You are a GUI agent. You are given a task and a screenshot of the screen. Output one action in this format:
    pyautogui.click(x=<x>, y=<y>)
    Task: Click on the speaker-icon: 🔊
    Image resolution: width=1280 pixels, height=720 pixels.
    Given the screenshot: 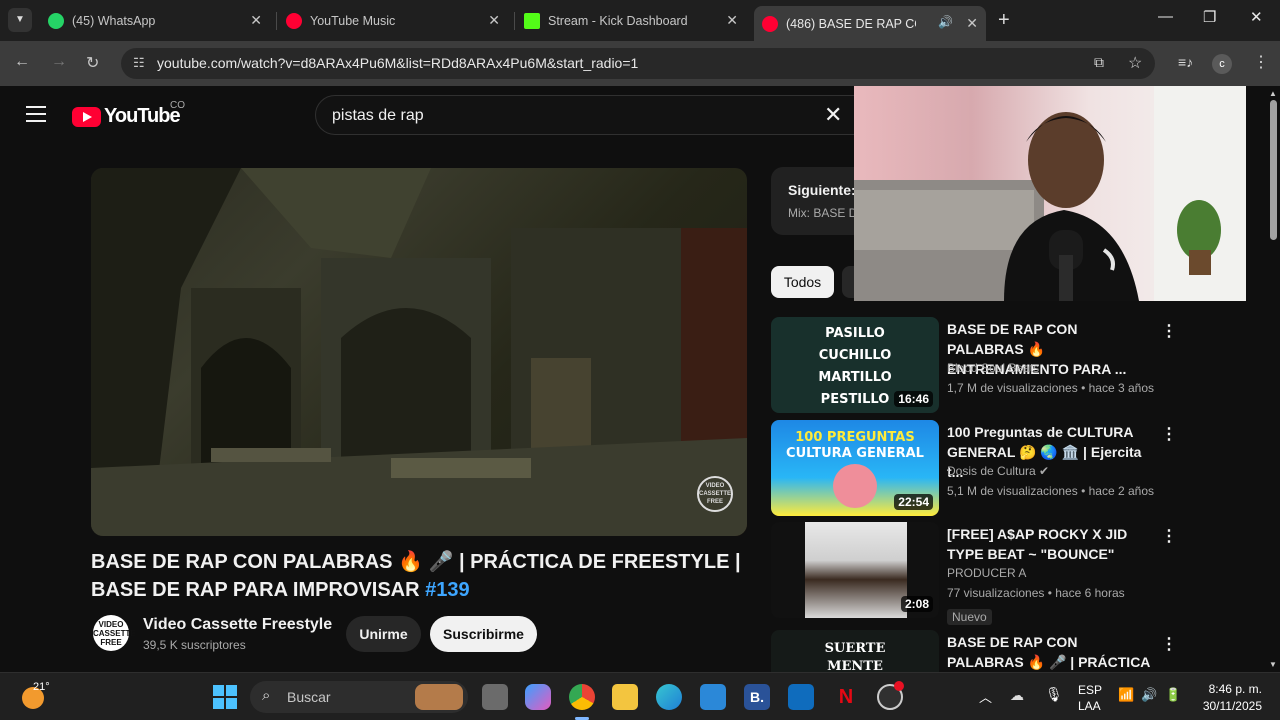 What is the action you would take?
    pyautogui.click(x=945, y=22)
    